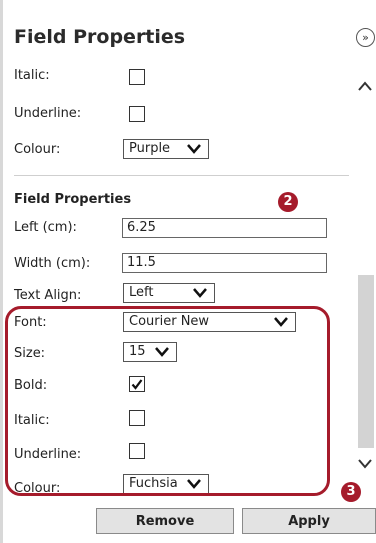  Describe the element at coordinates (52, 263) in the screenshot. I see `width-cm-label: Width (cm):` at that location.